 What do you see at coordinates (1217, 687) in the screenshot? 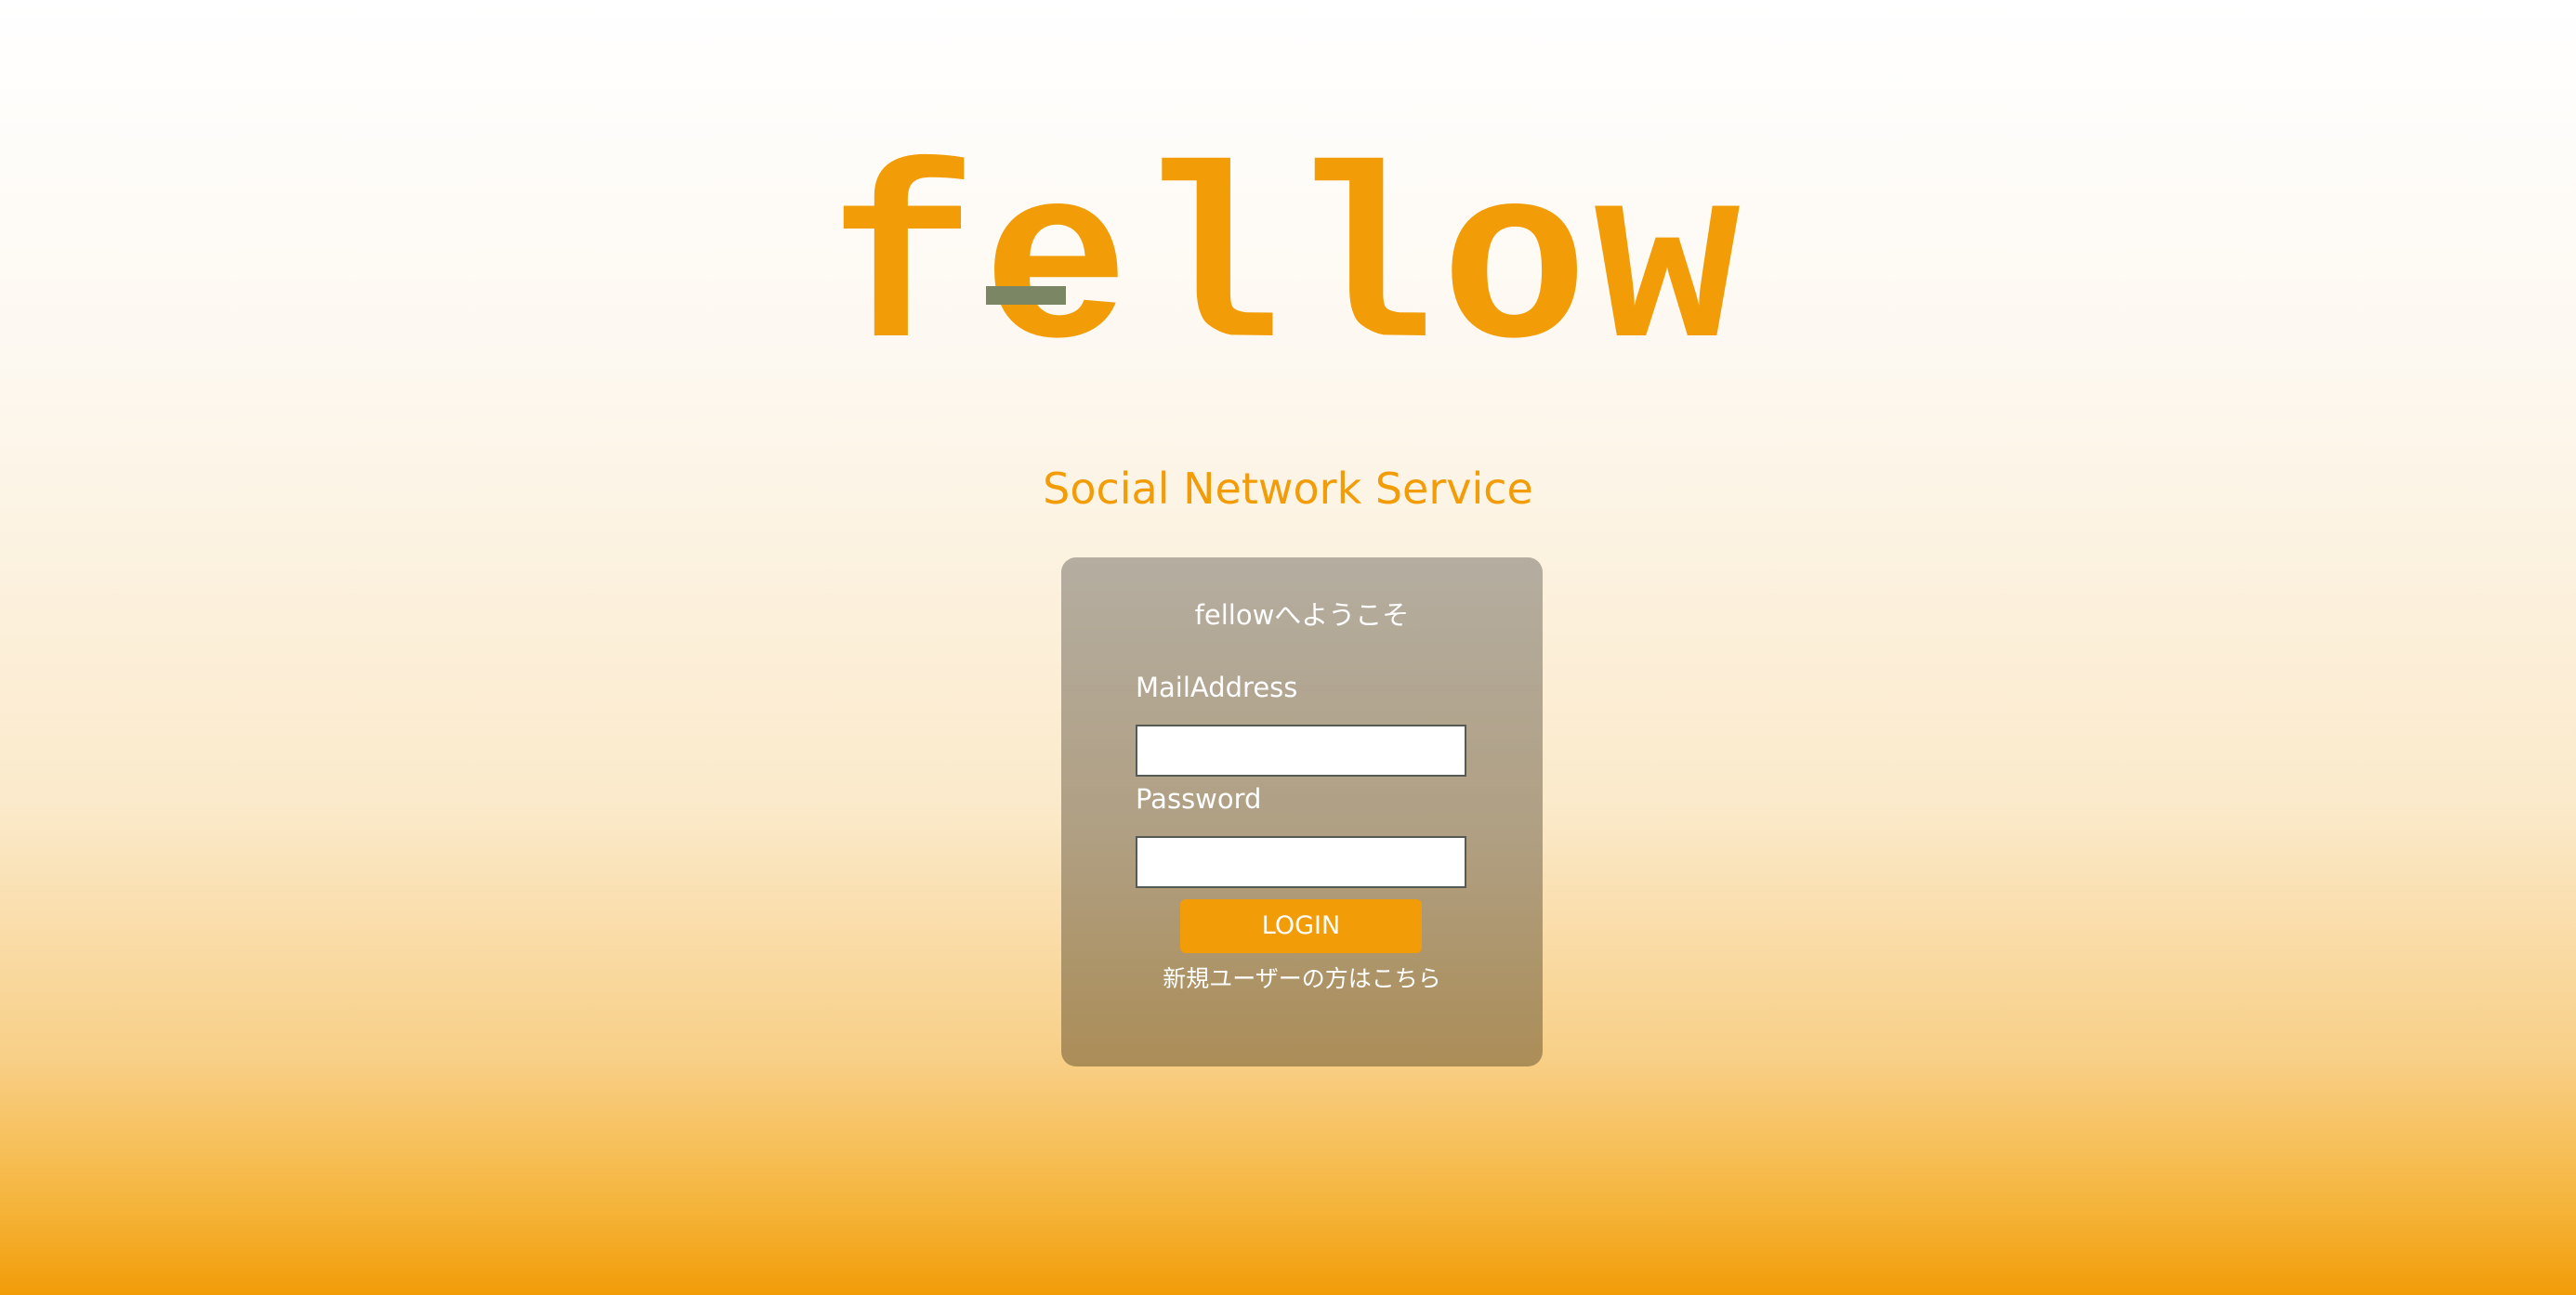
I see `mail-address-label: MailAddress` at bounding box center [1217, 687].